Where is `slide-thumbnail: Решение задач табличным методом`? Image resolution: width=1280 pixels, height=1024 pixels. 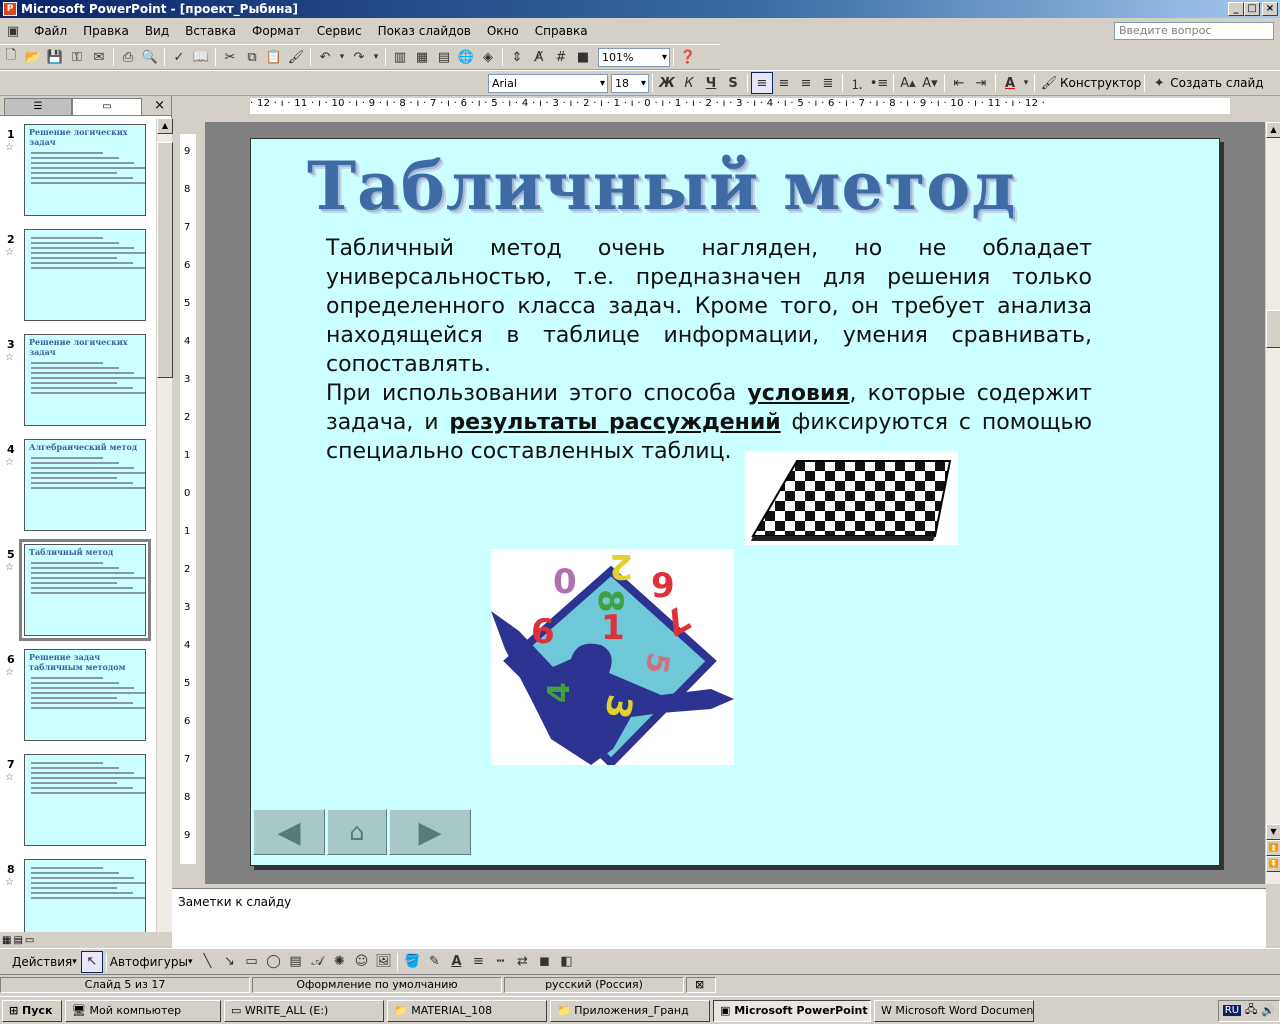 slide-thumbnail: Решение задач табличным методом is located at coordinates (85, 695).